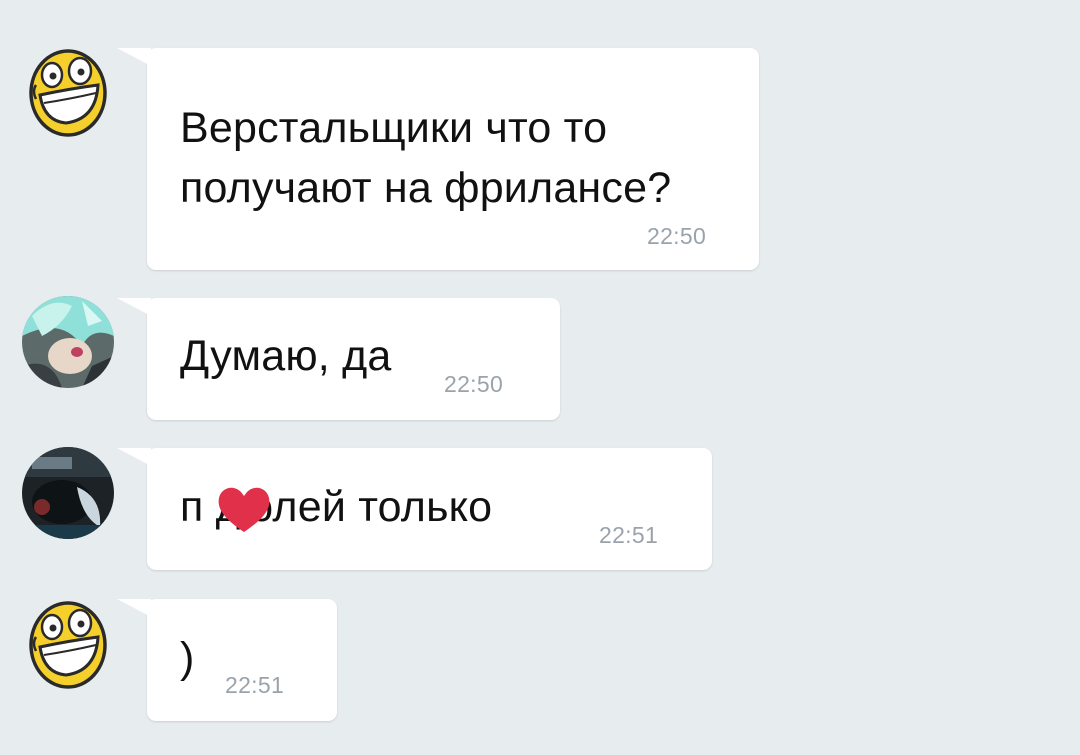 The height and width of the screenshot is (755, 1080). I want to click on message-text: Думаю, да, so click(286, 356).